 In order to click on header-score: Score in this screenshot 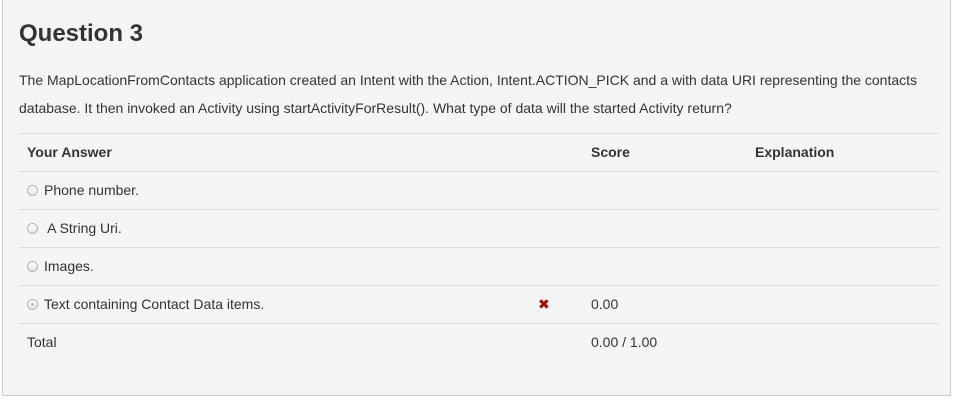, I will do `click(610, 152)`.